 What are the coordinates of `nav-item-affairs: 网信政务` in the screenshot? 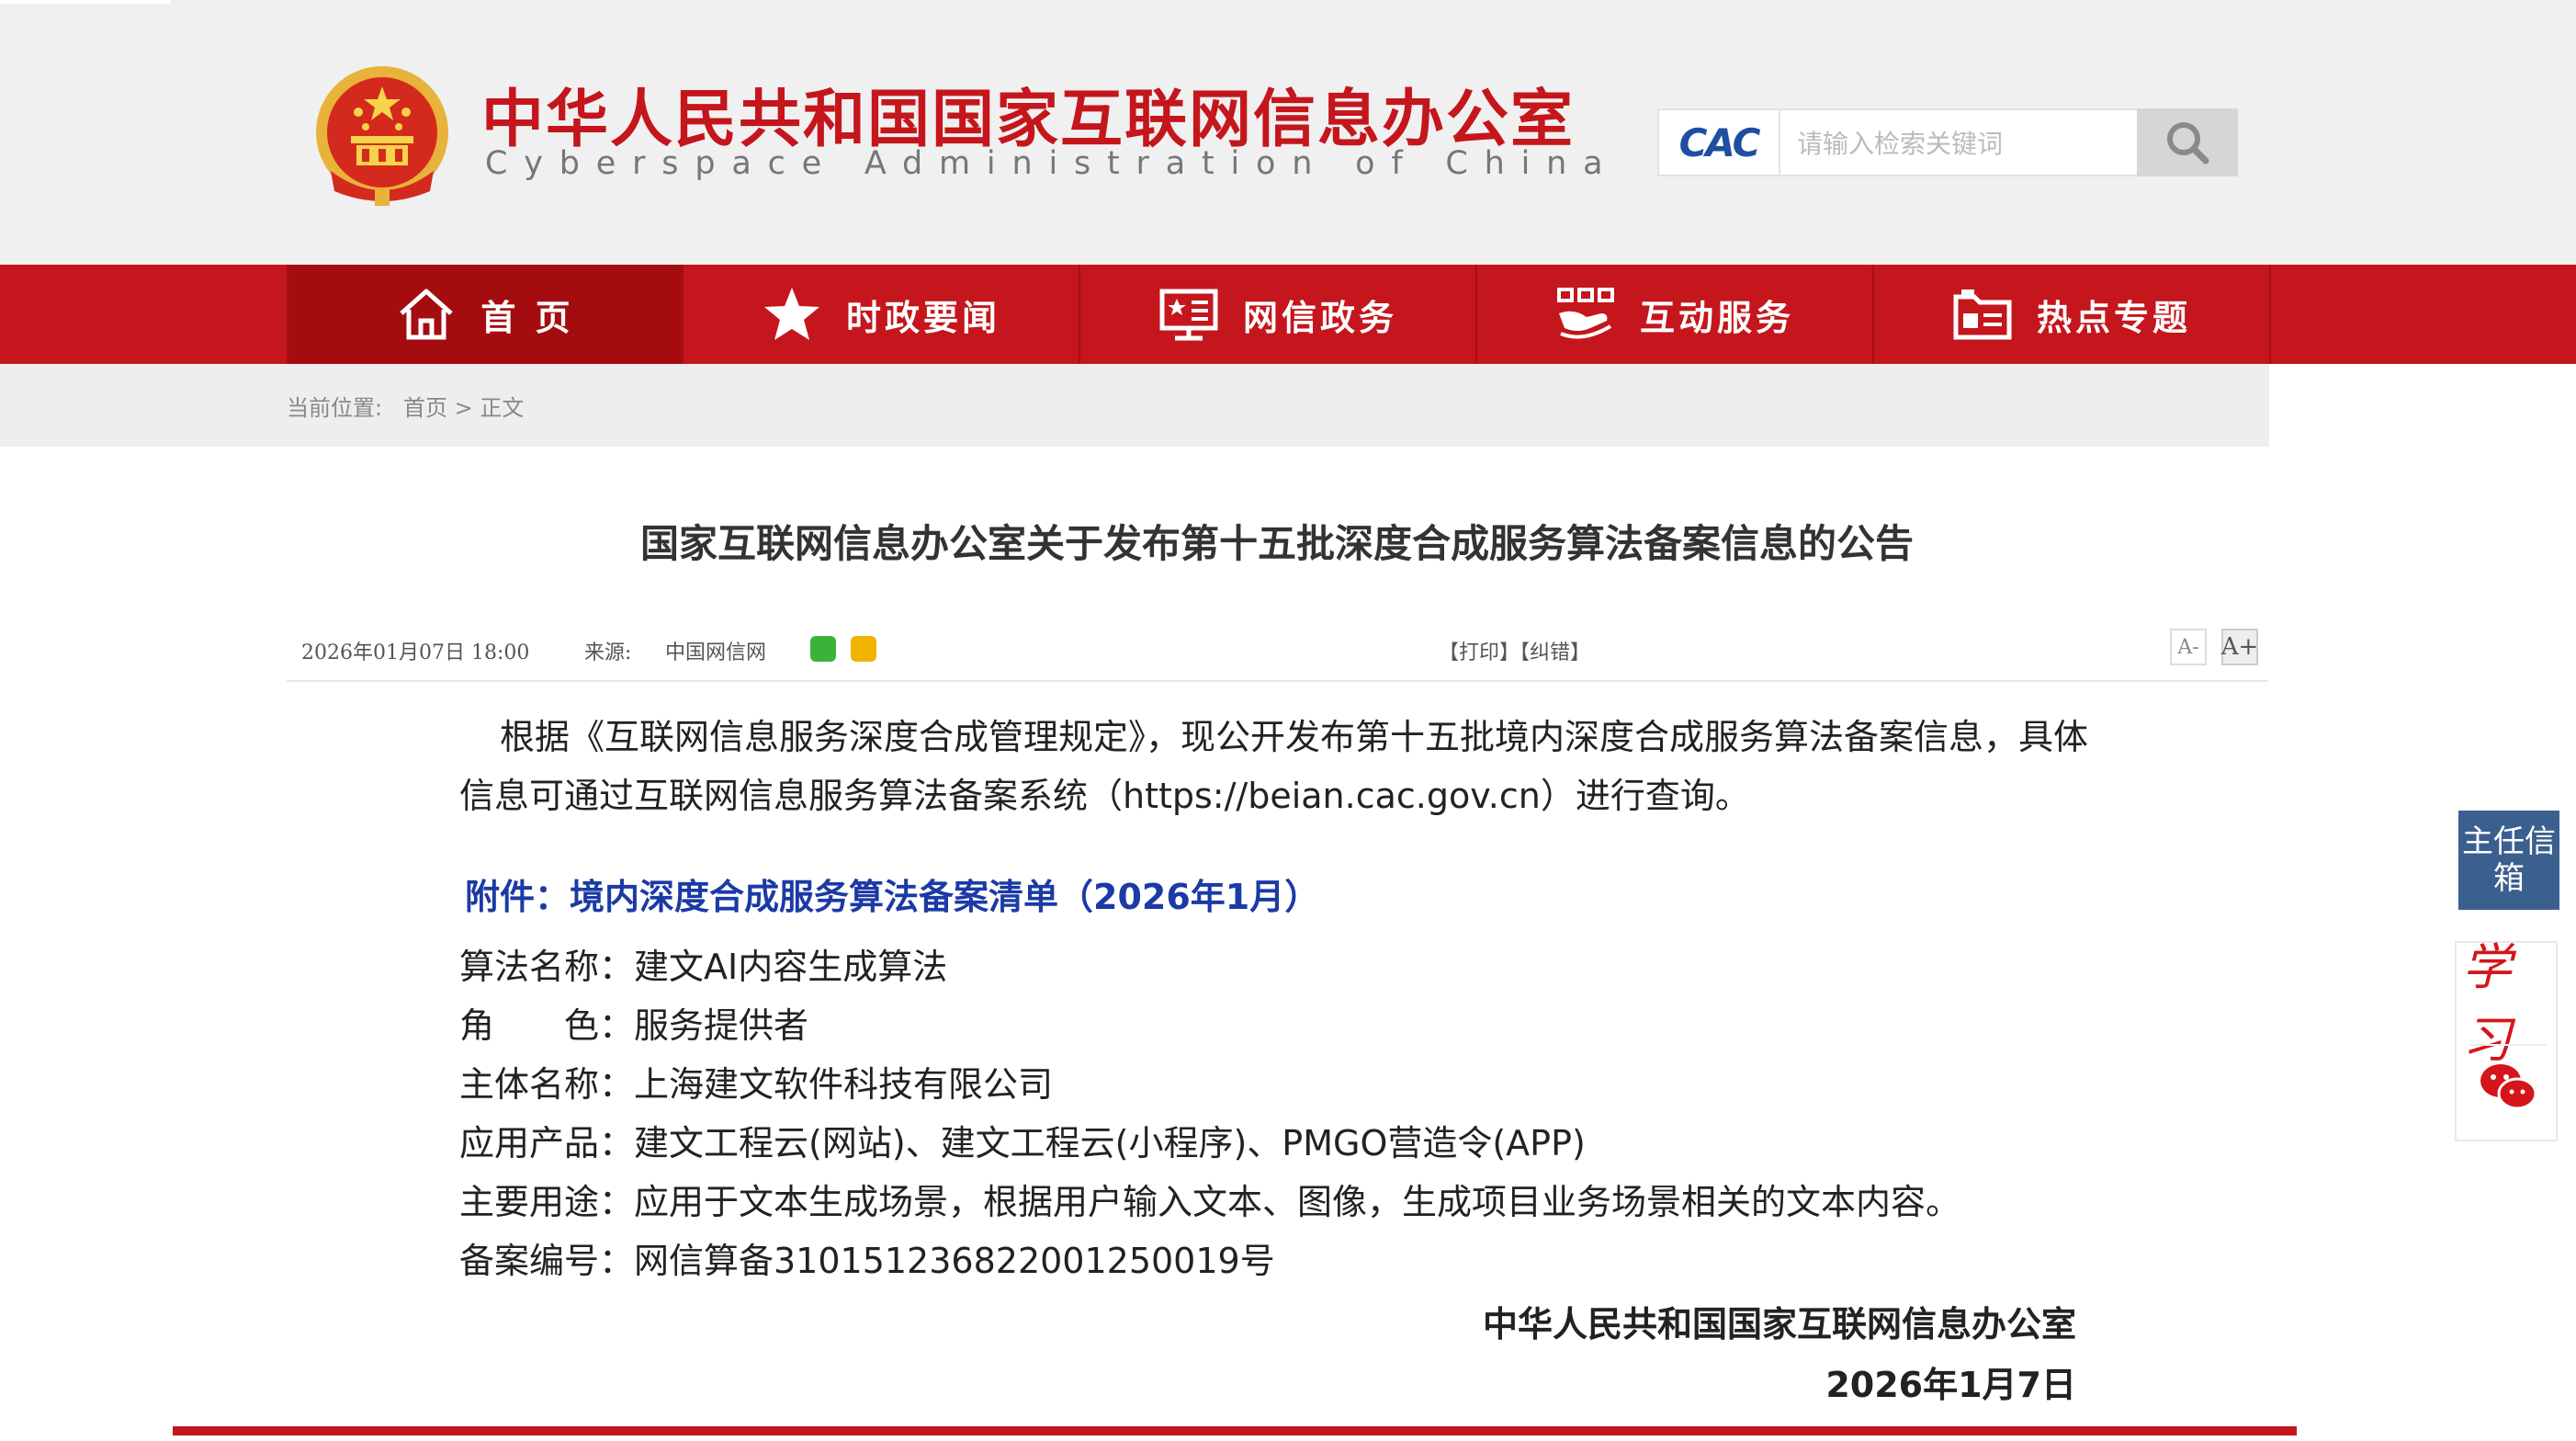 It's located at (1278, 315).